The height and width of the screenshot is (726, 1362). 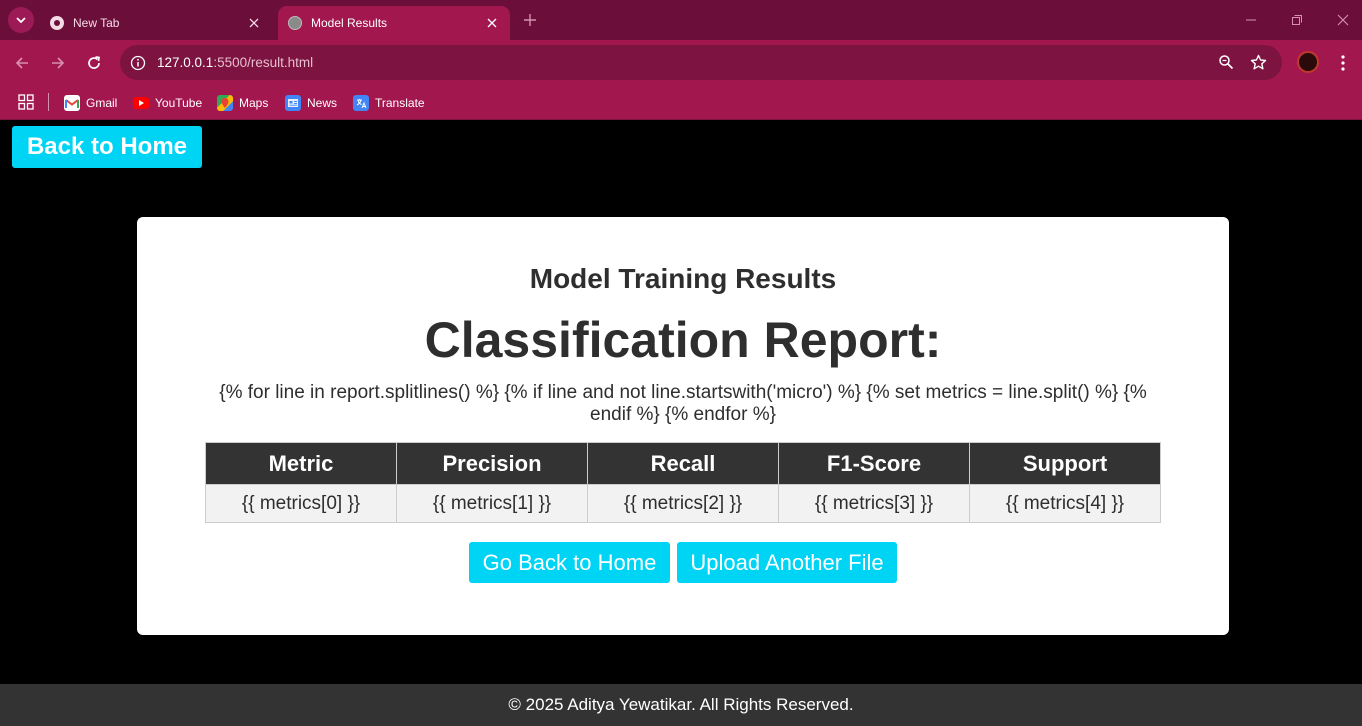 What do you see at coordinates (102, 103) in the screenshot?
I see `bookmark-label: Gmail` at bounding box center [102, 103].